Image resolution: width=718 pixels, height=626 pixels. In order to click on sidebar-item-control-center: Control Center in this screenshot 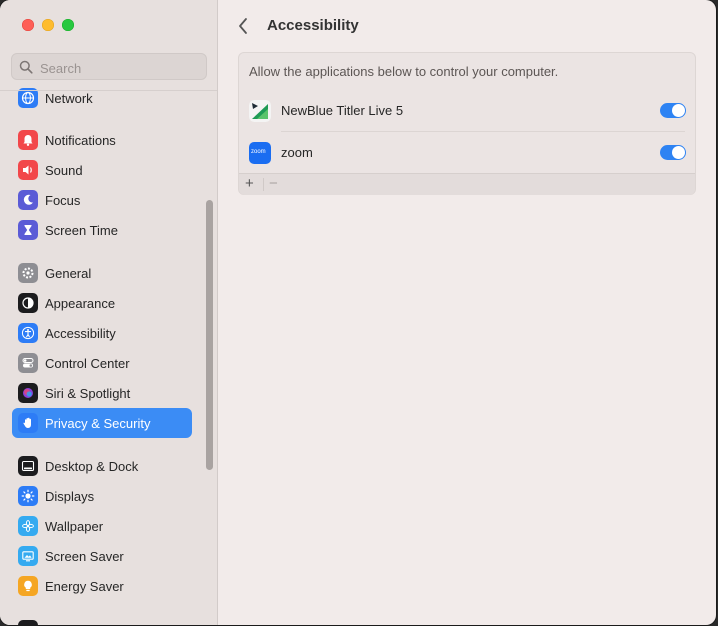, I will do `click(102, 363)`.